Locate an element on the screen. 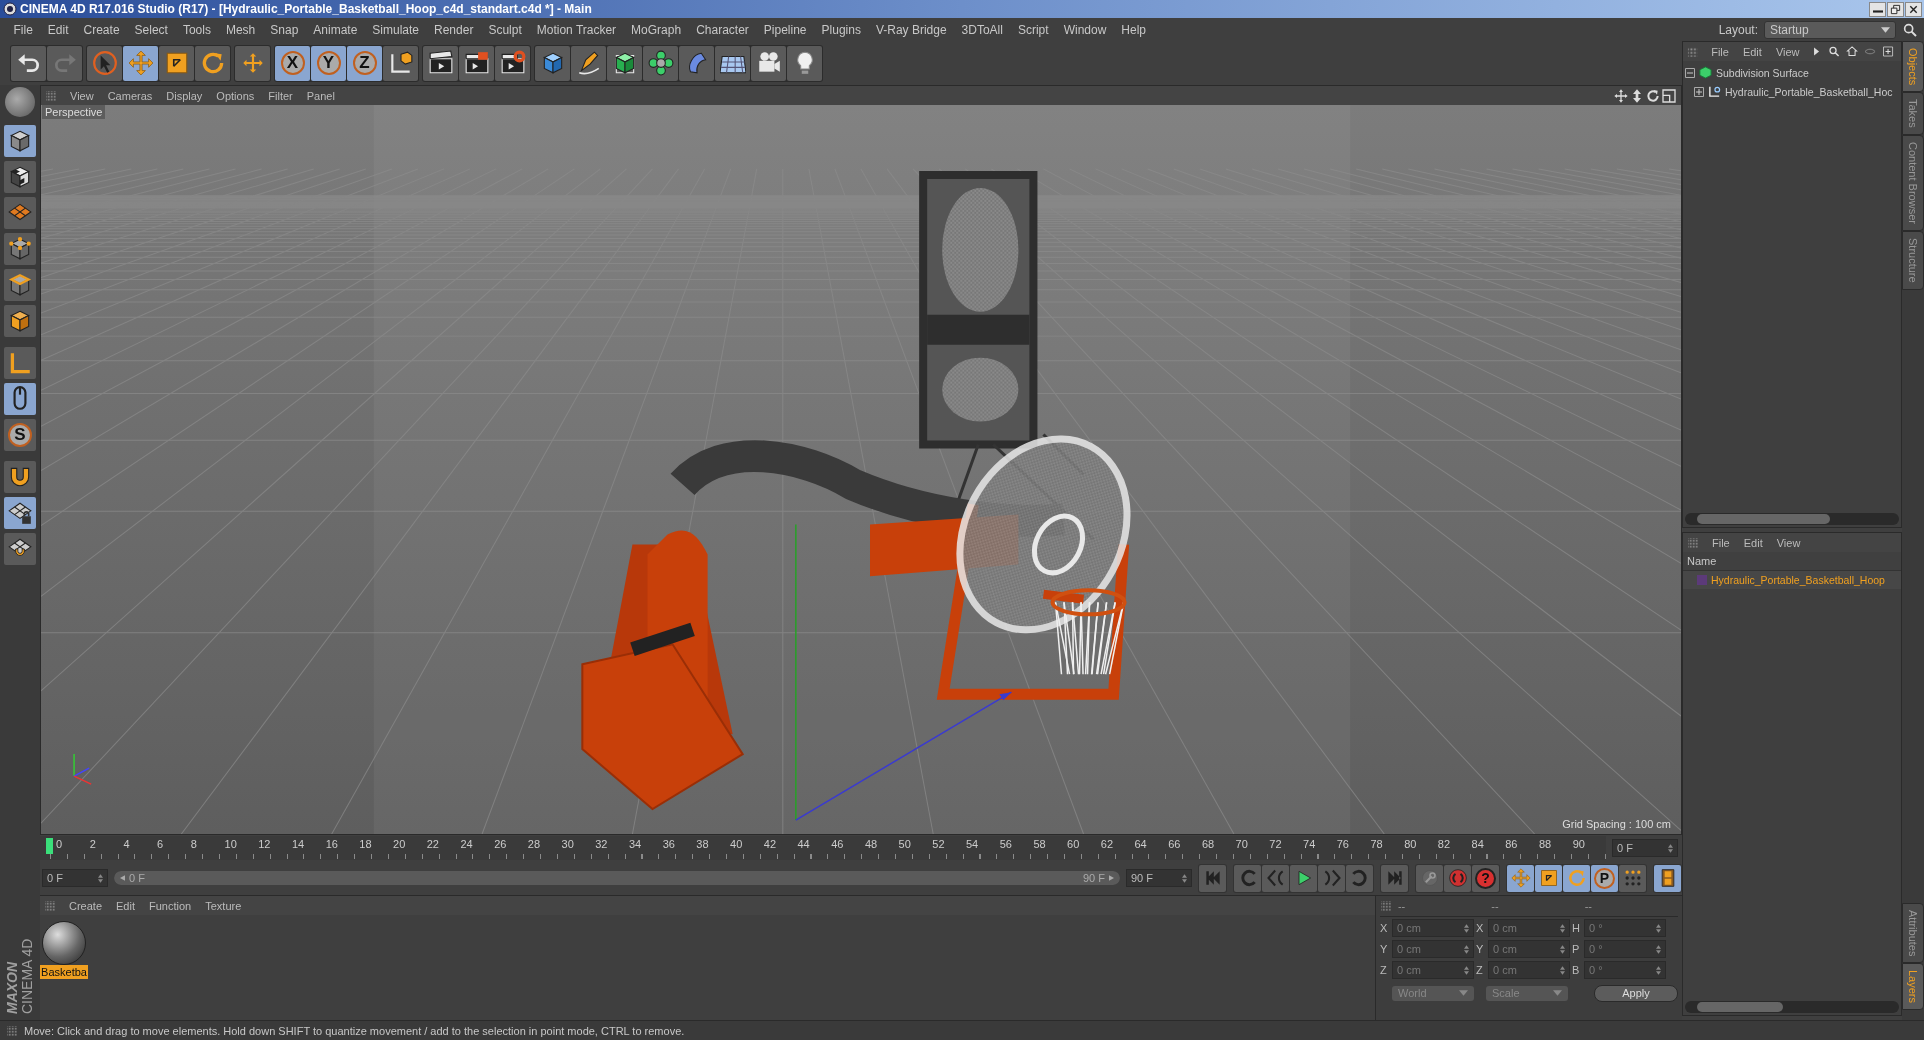 This screenshot has height=1040, width=1924. dots-button is located at coordinates (1632, 878).